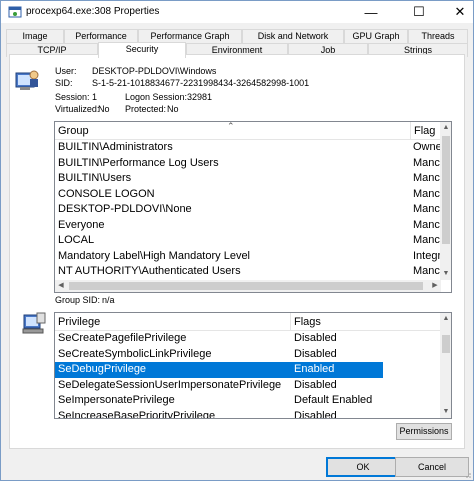  Describe the element at coordinates (237, 12) in the screenshot. I see `title-bar: procexp64.exe:308 Properties — ☐ ✕` at that location.